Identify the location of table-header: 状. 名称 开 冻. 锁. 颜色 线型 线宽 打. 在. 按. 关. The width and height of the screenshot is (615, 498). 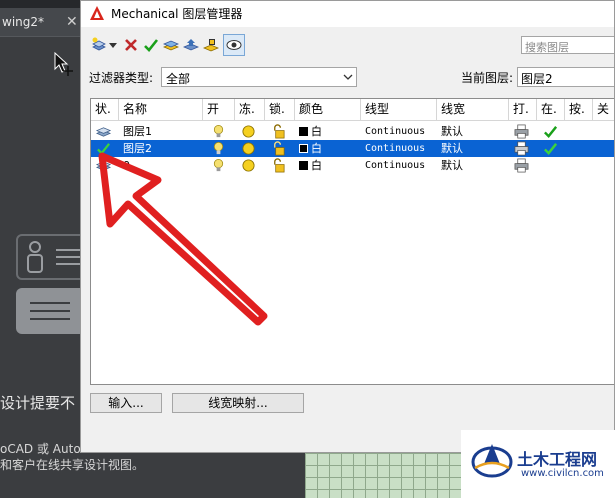
(352, 110).